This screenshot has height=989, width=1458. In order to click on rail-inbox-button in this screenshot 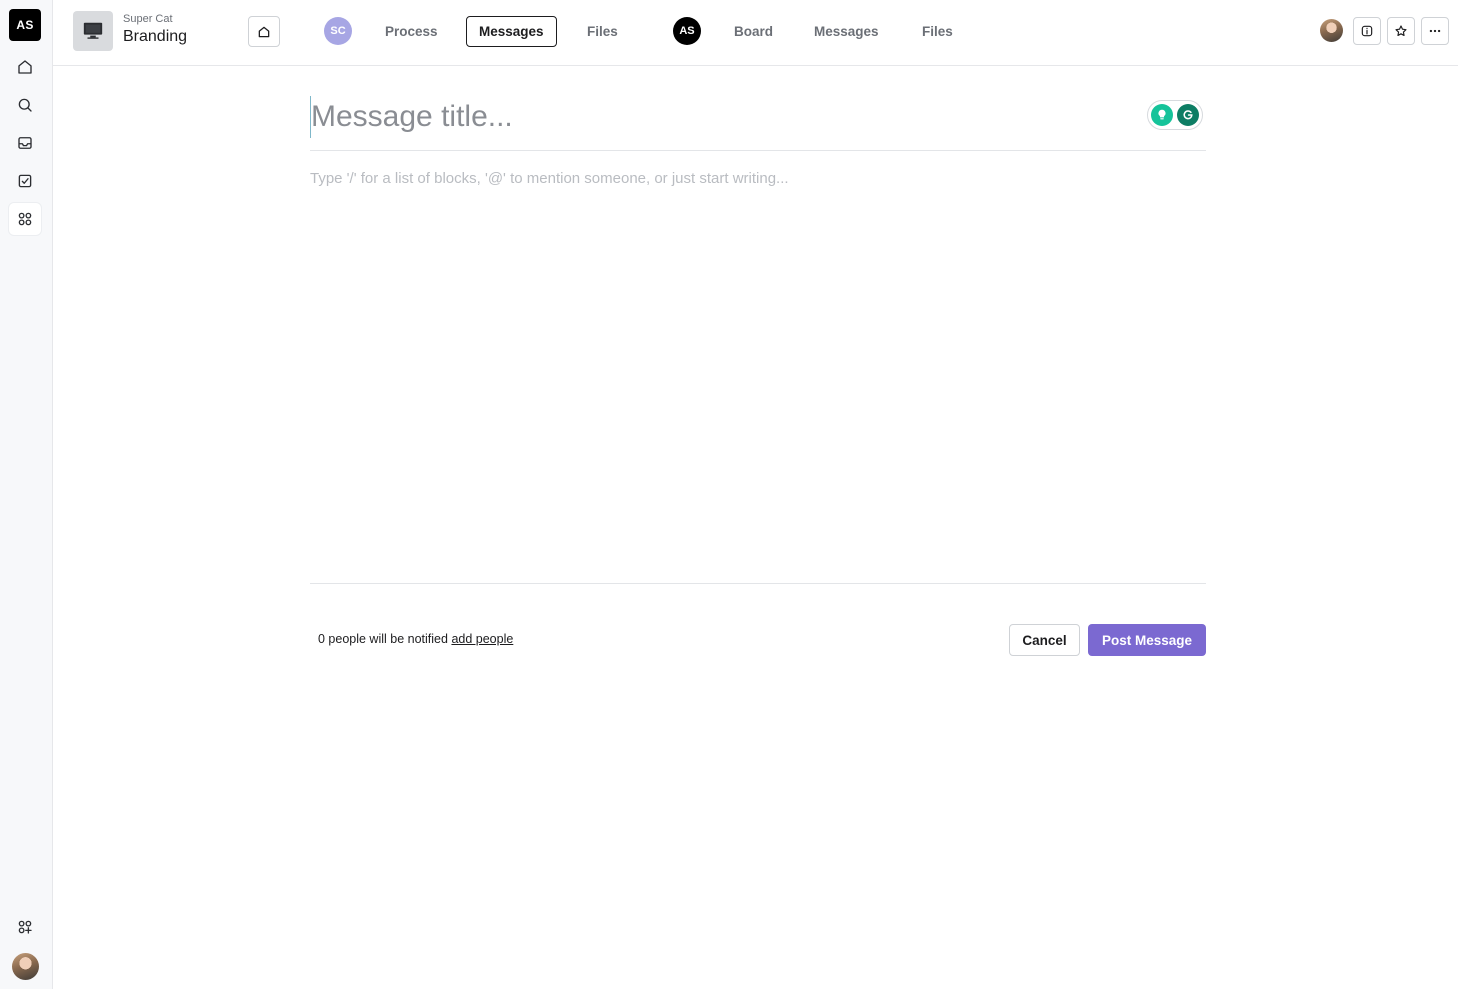, I will do `click(25, 143)`.